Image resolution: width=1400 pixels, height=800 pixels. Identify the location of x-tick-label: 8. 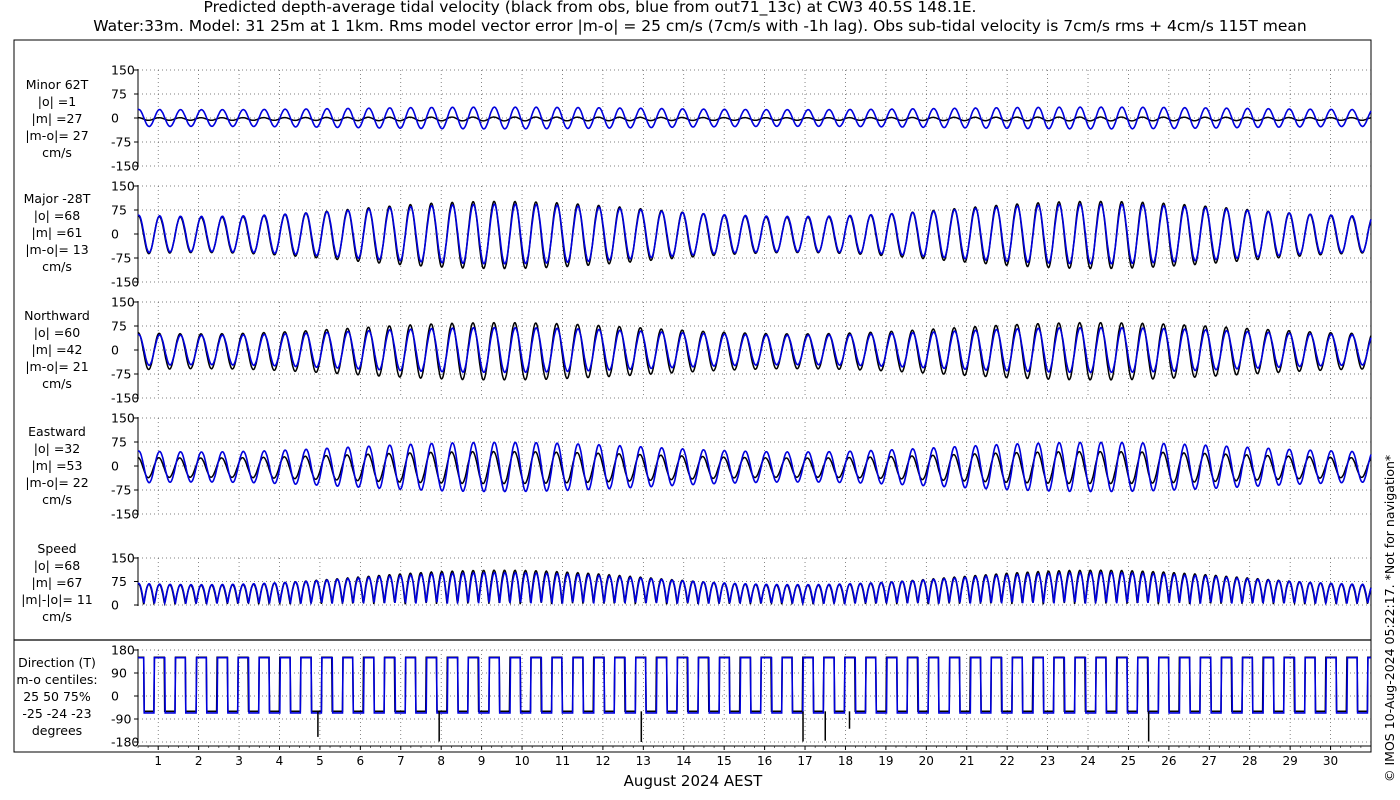
(441, 761).